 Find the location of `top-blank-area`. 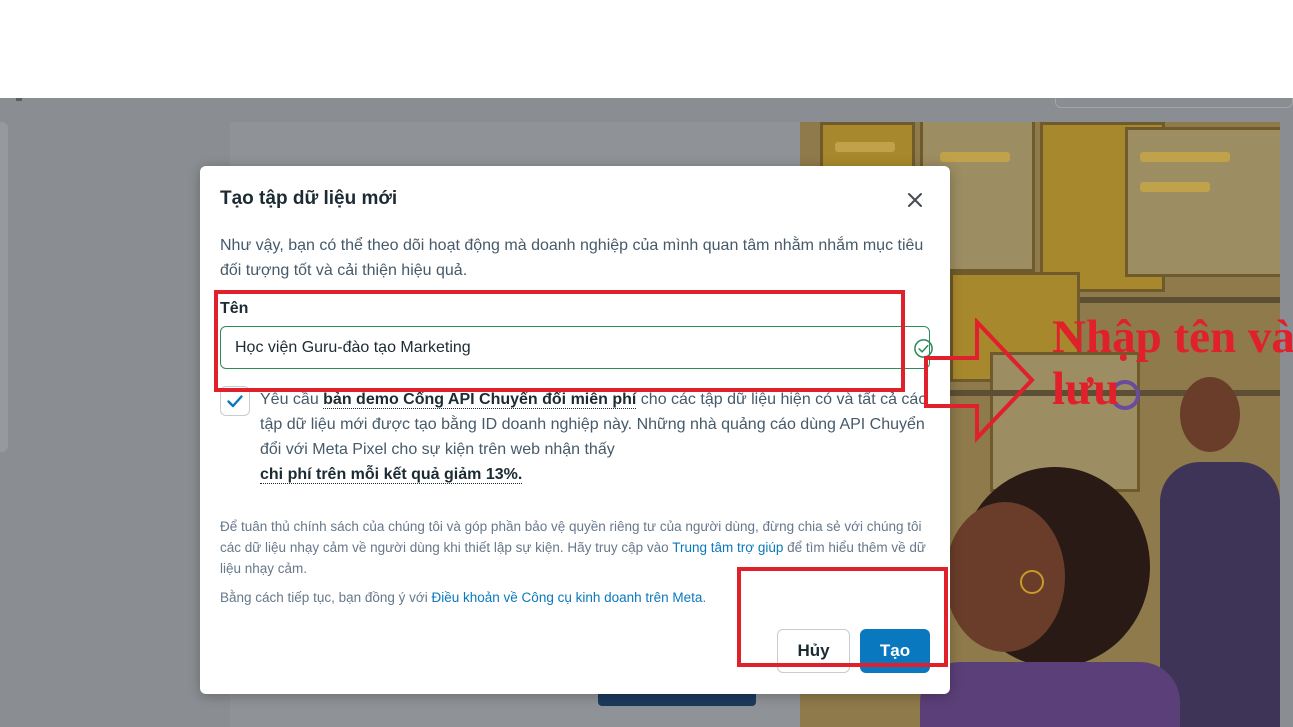

top-blank-area is located at coordinates (646, 49).